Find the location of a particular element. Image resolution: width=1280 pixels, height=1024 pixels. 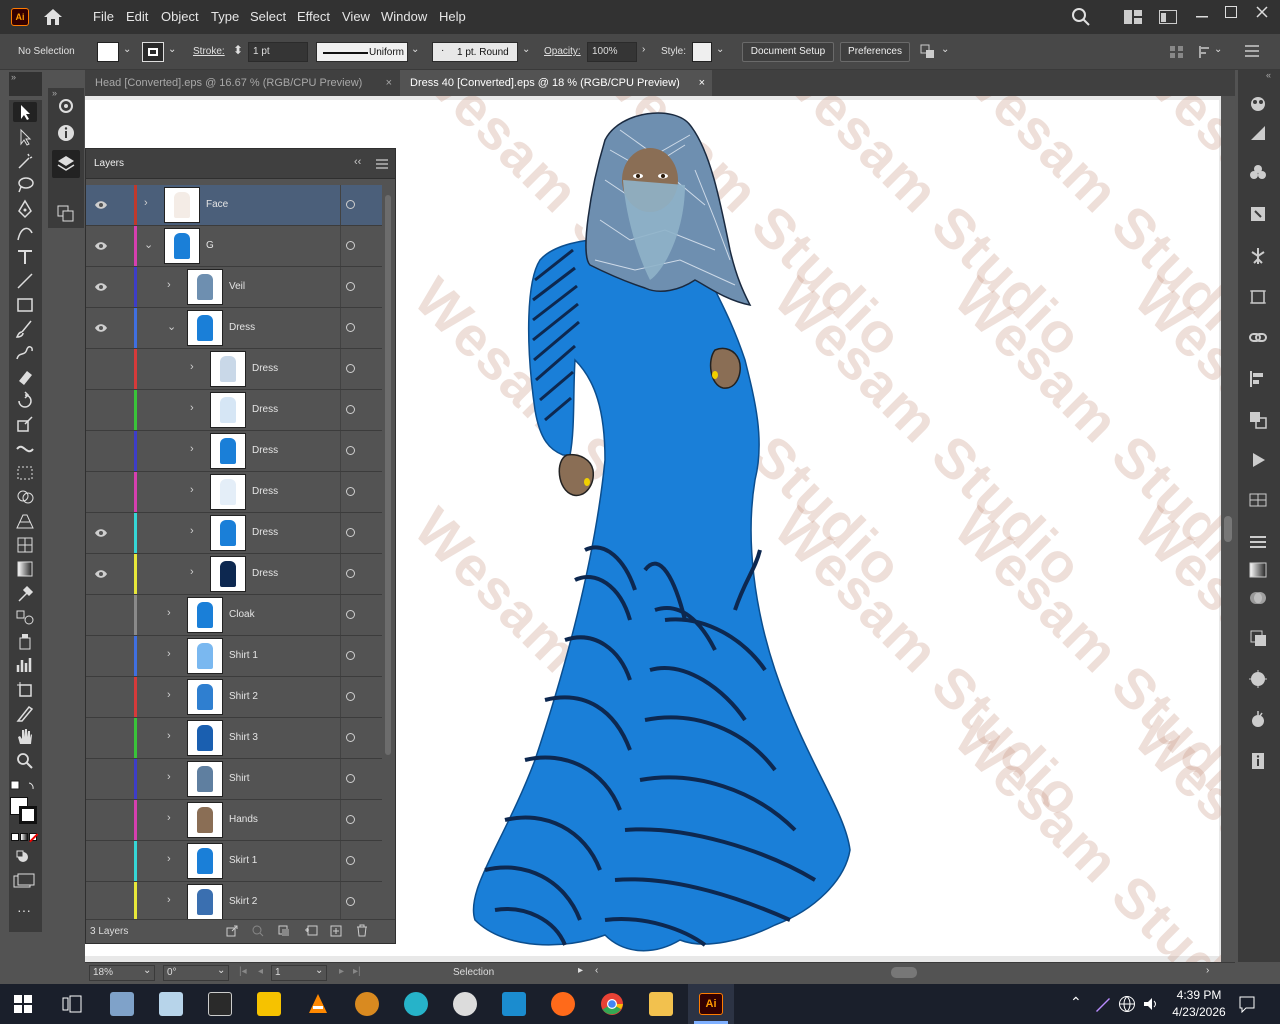

new-sublayer-icon is located at coordinates (311, 931).